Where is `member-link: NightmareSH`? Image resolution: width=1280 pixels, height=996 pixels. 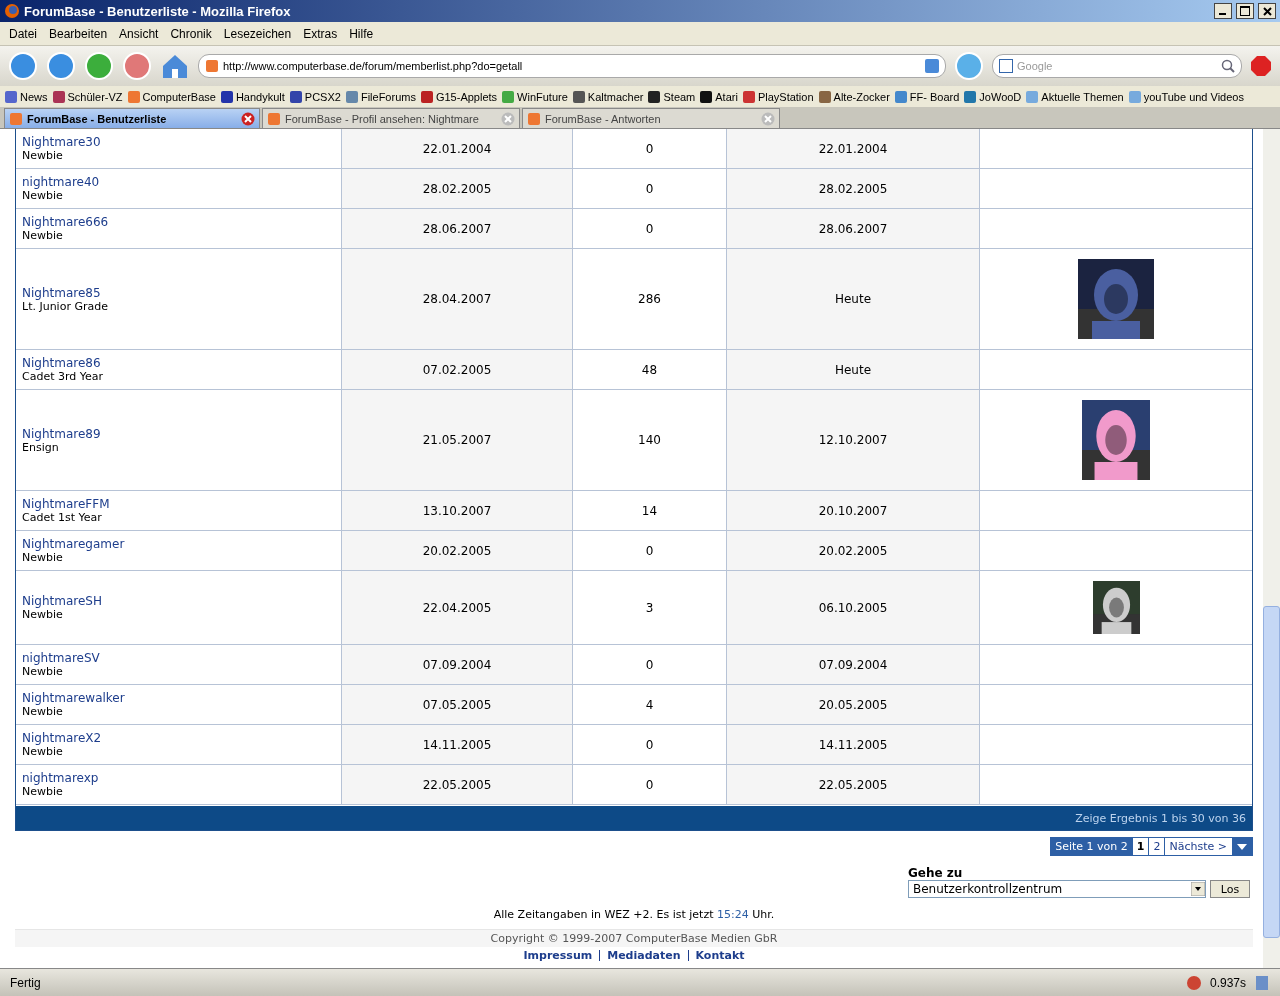 member-link: NightmareSH is located at coordinates (181, 601).